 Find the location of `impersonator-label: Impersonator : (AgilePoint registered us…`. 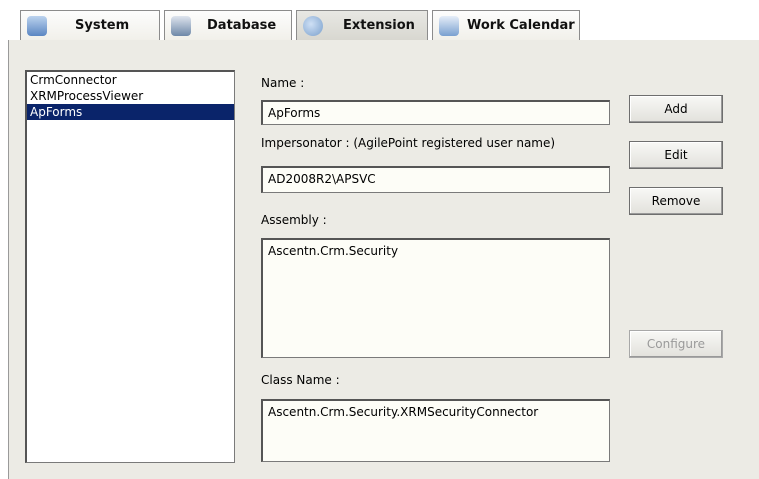

impersonator-label: Impersonator : (AgilePoint registered us… is located at coordinates (408, 143).